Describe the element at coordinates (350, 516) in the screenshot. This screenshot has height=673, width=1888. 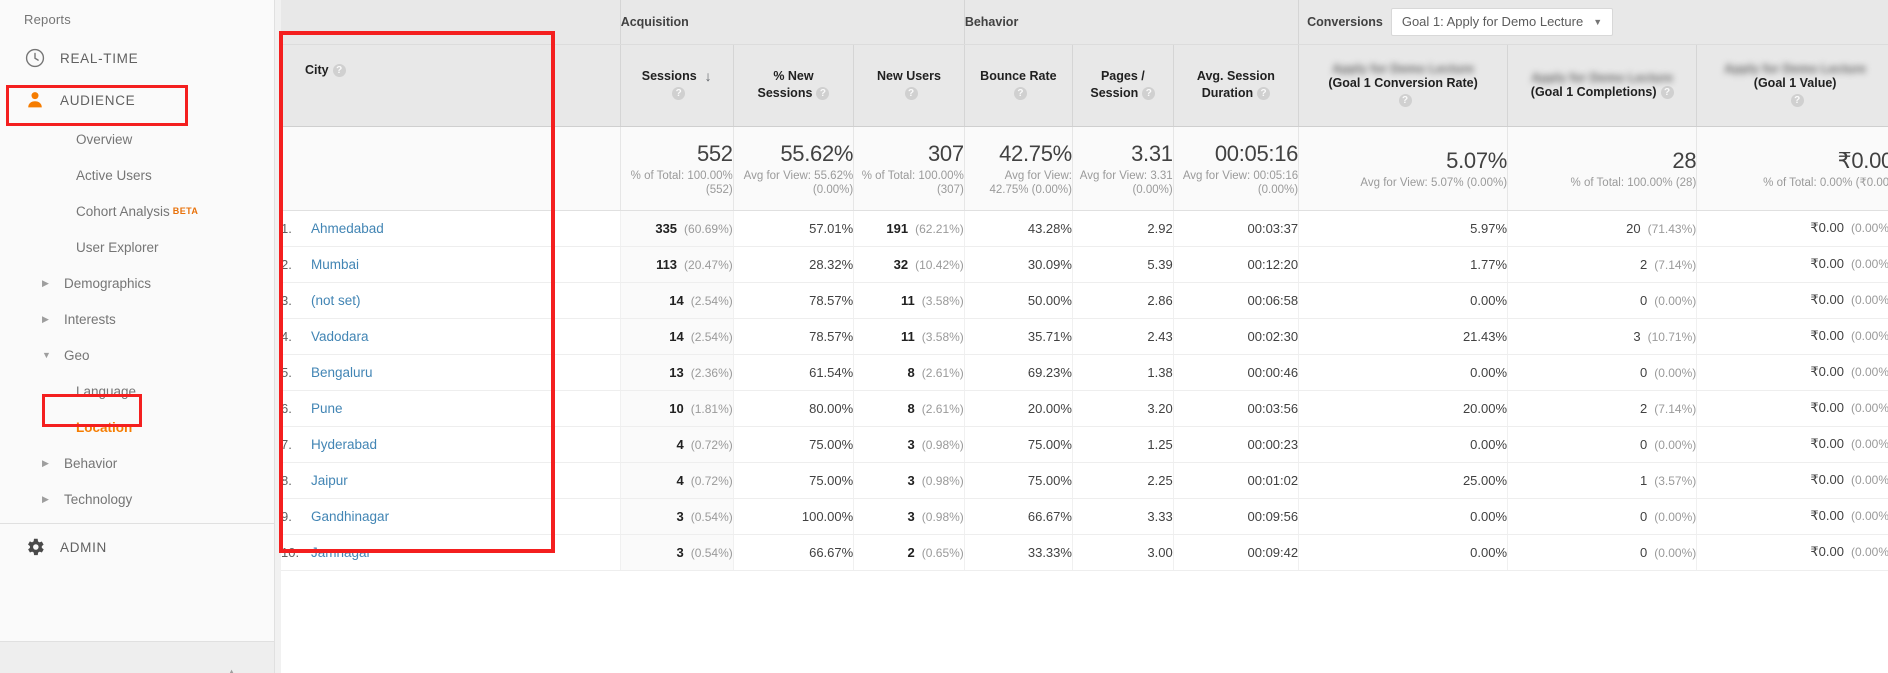
I see `city-link: Gandhinagar` at that location.